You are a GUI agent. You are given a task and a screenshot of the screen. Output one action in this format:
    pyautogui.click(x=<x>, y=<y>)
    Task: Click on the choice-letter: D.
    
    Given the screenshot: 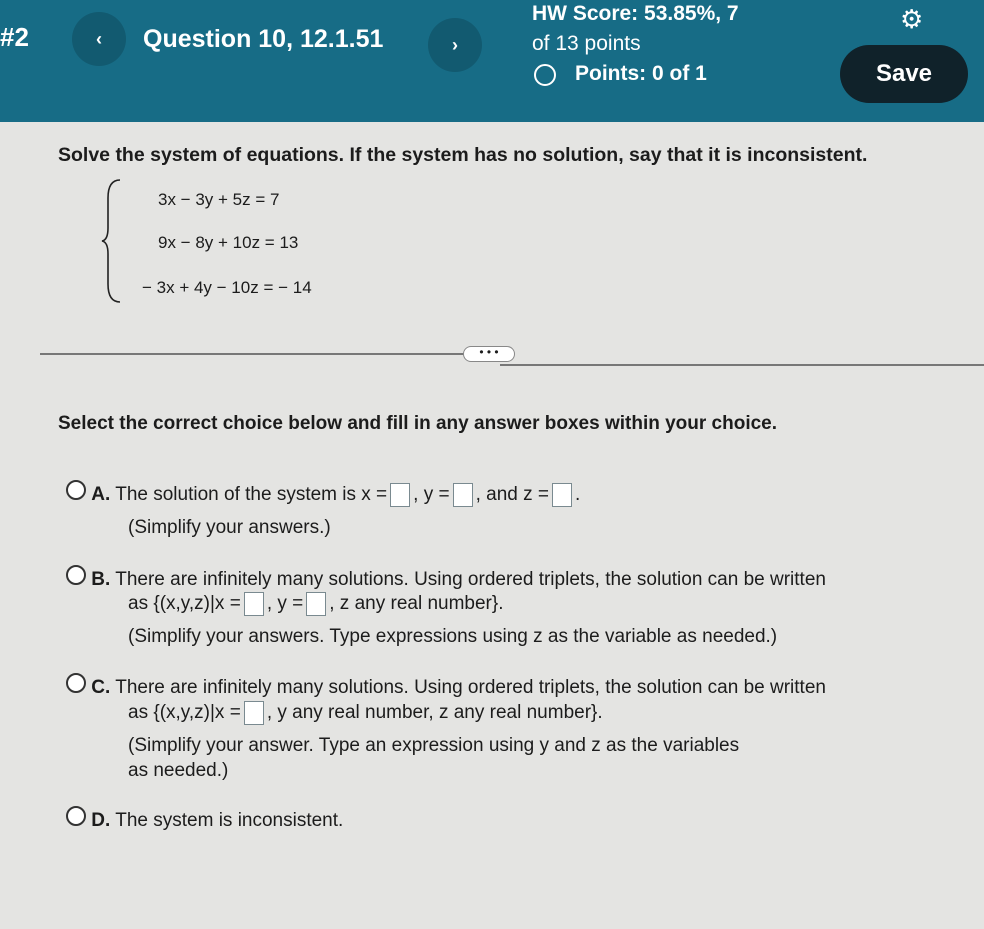 What is the action you would take?
    pyautogui.click(x=101, y=820)
    